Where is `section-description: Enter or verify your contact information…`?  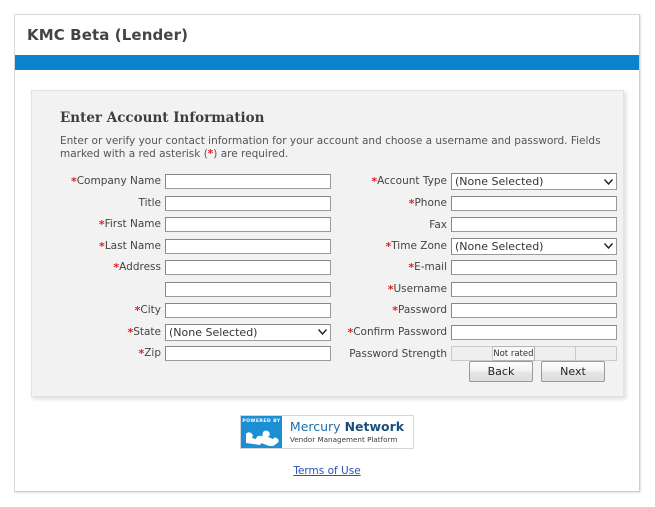 section-description: Enter or verify your contact information… is located at coordinates (333, 148).